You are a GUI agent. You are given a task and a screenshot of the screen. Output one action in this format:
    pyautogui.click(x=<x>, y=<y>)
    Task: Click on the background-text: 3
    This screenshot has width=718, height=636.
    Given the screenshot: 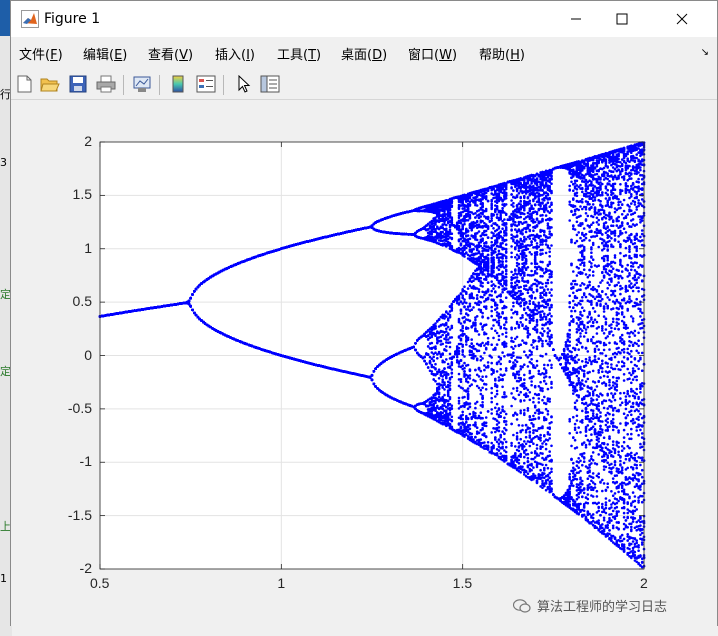 What is the action you would take?
    pyautogui.click(x=3, y=162)
    